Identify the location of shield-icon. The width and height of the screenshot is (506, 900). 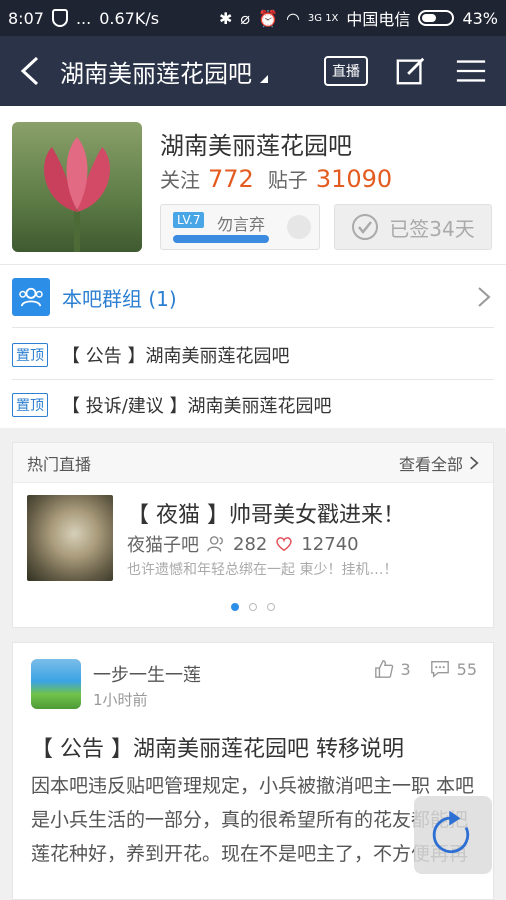
(59, 18).